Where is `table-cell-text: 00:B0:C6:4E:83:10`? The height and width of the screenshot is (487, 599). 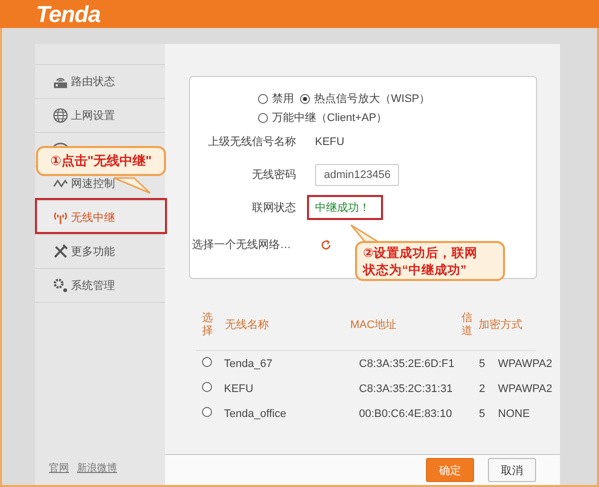 table-cell-text: 00:B0:C6:4E:83:10 is located at coordinates (406, 414).